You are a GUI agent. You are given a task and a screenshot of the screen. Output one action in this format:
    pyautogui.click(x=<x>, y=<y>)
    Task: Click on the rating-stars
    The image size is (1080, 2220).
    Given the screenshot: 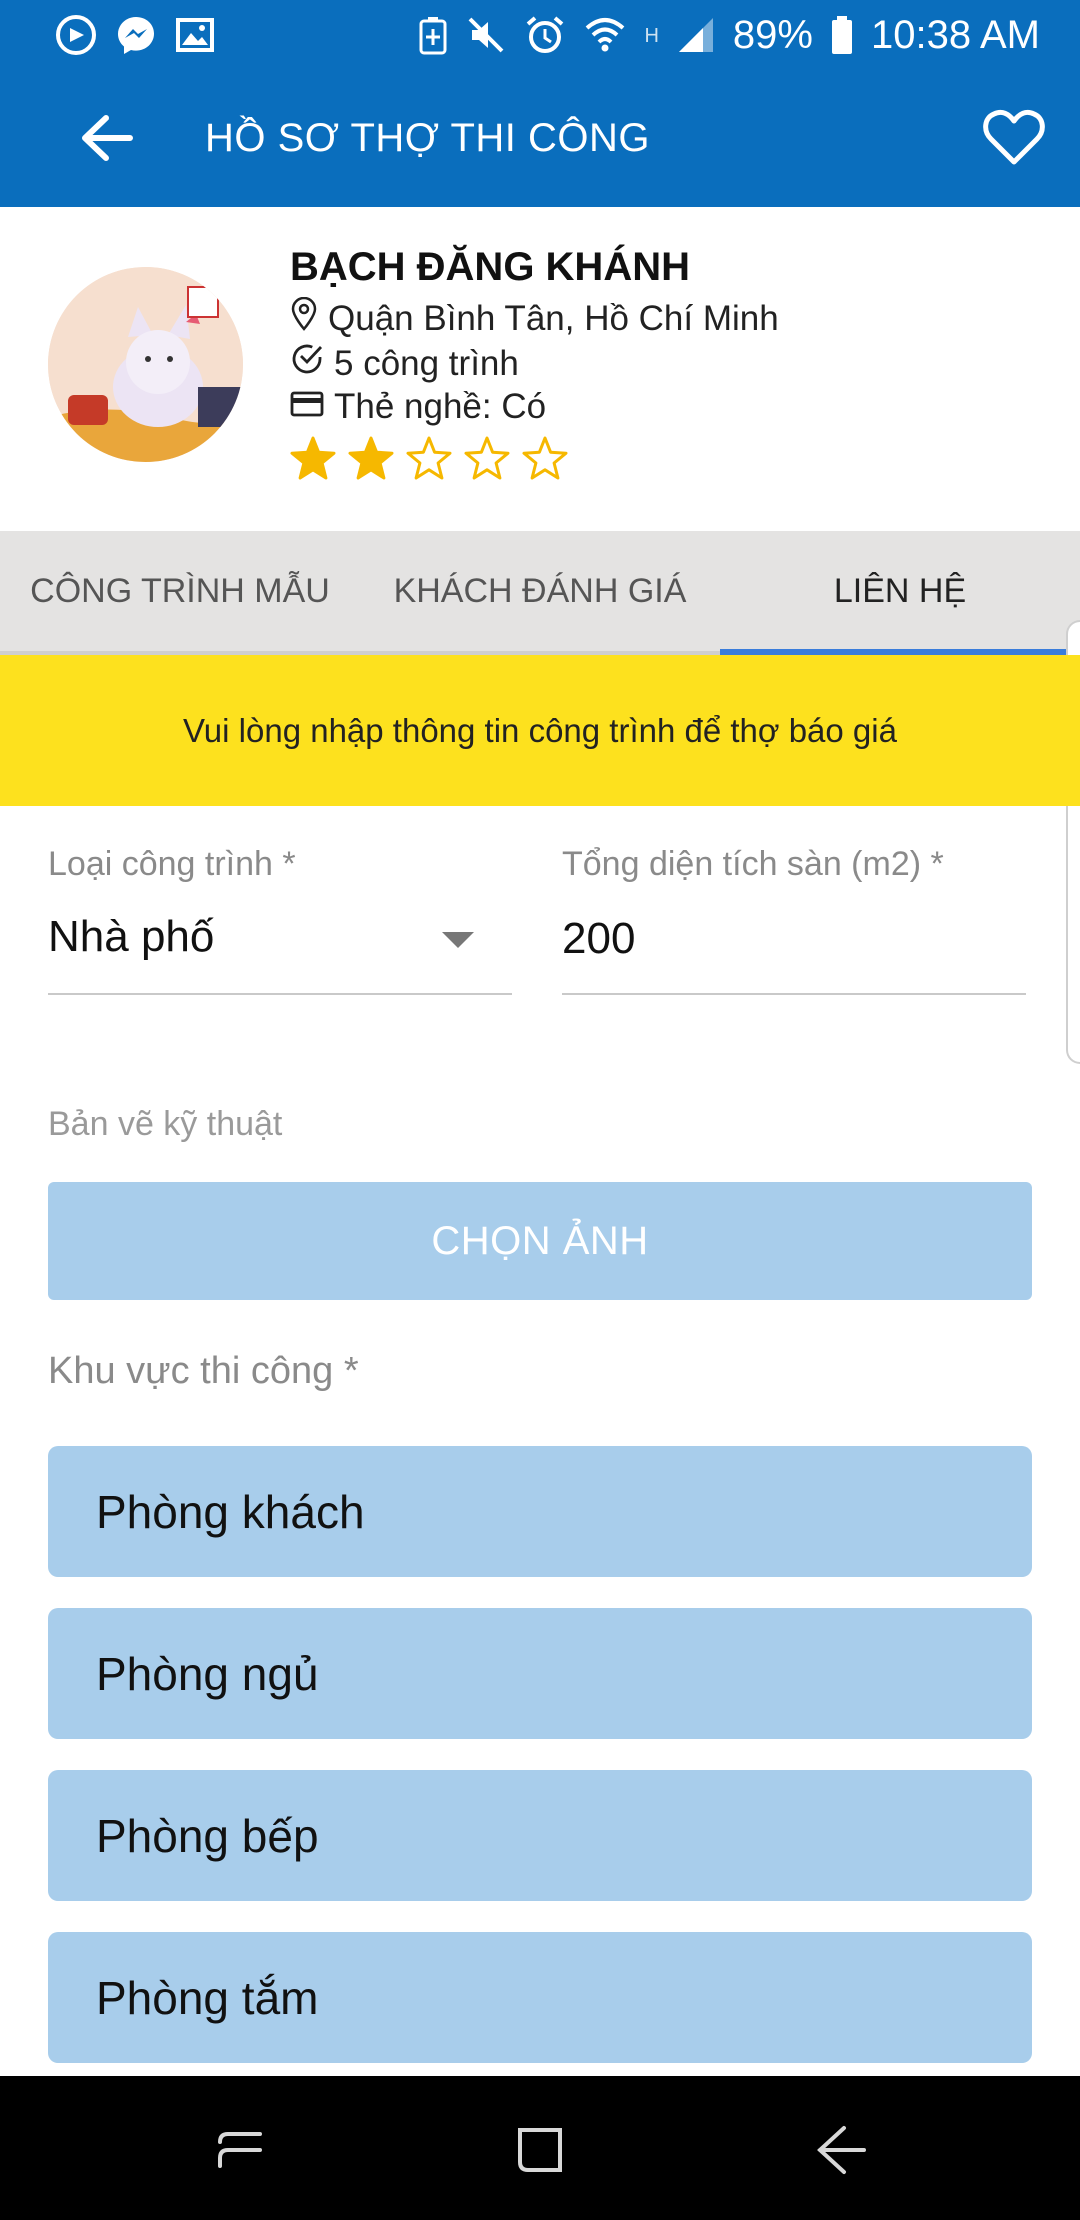 What is the action you would take?
    pyautogui.click(x=429, y=460)
    